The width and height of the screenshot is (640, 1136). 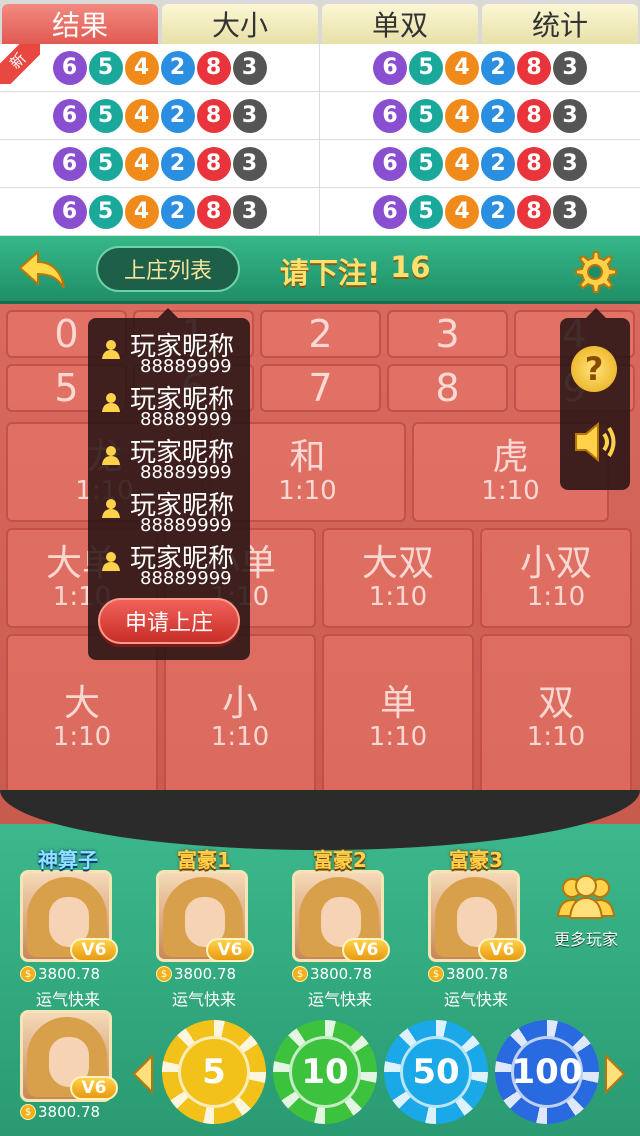 What do you see at coordinates (69, 1068) in the screenshot?
I see `self-player: V6 $ 3800.78` at bounding box center [69, 1068].